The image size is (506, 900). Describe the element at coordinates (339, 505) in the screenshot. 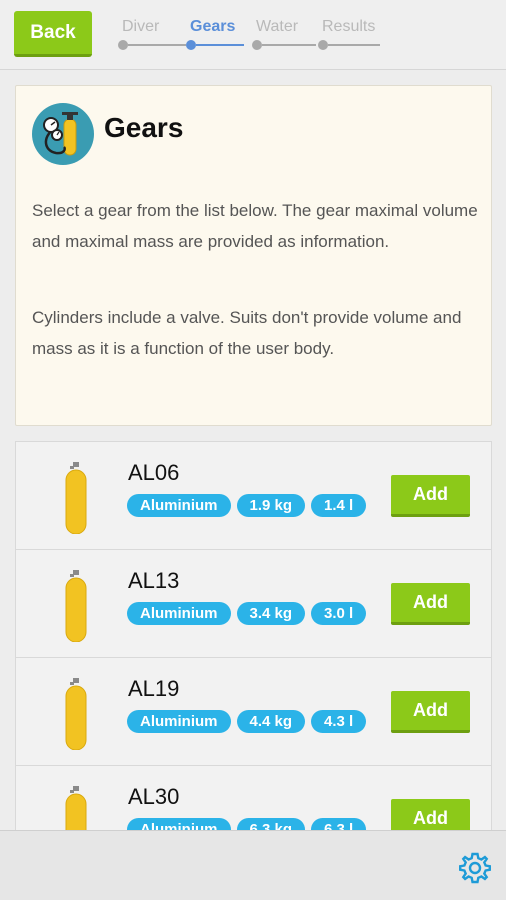

I see `volume-badge: 1.4 l` at that location.